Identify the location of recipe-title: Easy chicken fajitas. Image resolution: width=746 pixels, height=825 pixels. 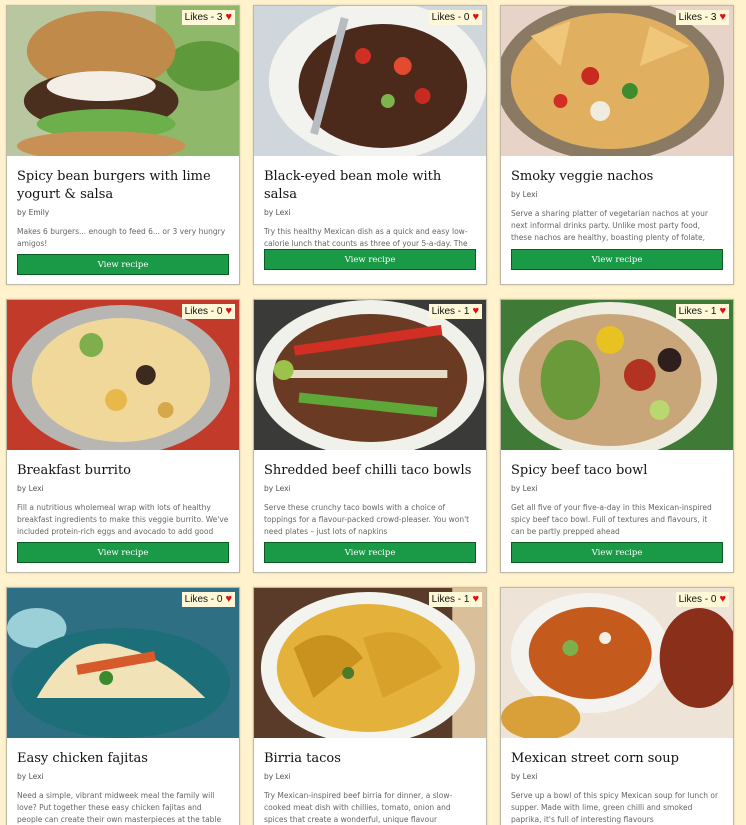
(82, 758).